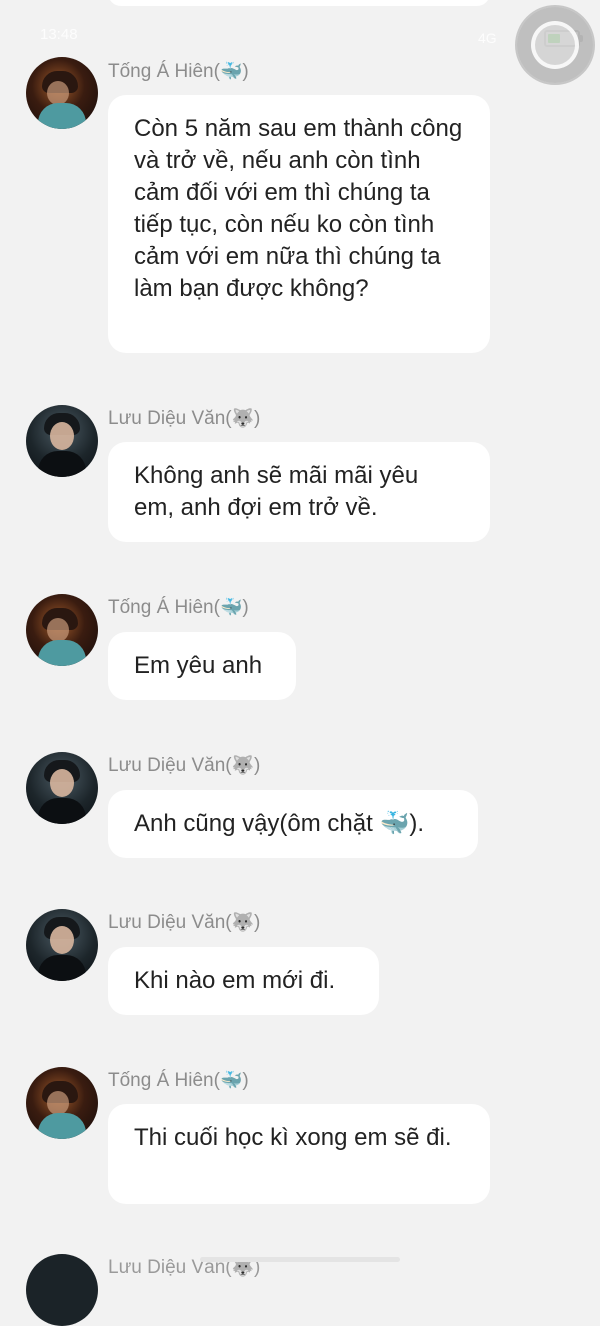 This screenshot has width=600, height=1326. Describe the element at coordinates (487, 38) in the screenshot. I see `status-network: 4G` at that location.